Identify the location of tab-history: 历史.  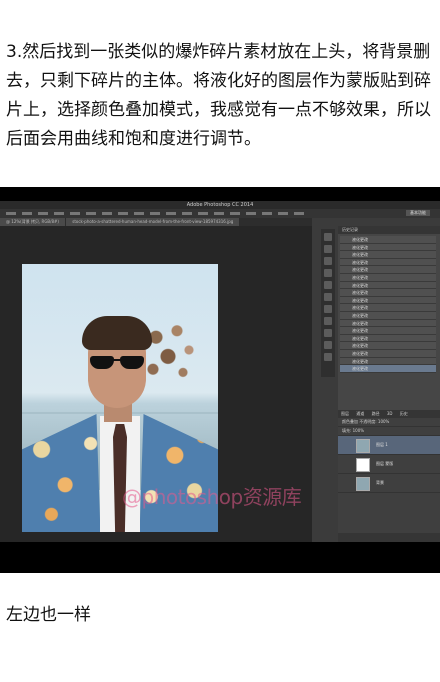
(404, 413).